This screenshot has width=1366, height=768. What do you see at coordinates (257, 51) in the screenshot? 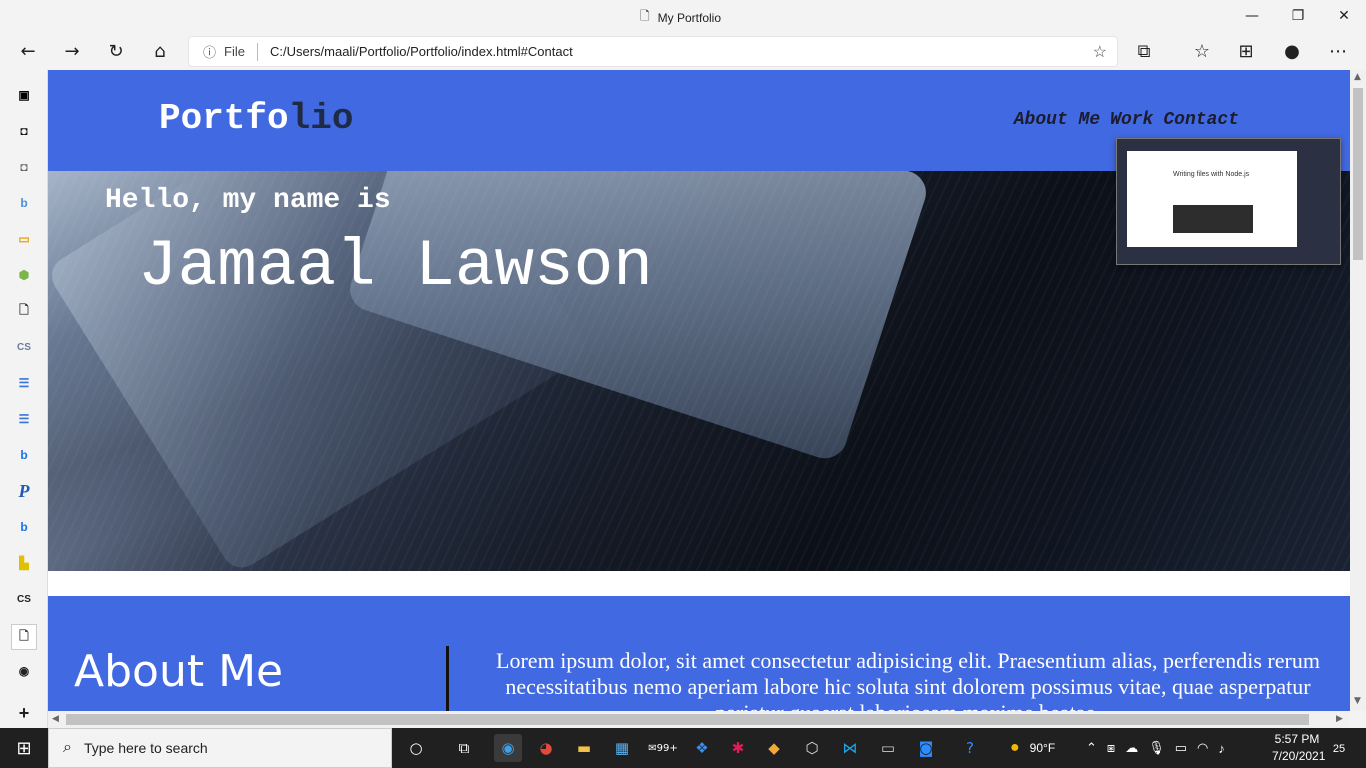
I see `address-separator` at bounding box center [257, 51].